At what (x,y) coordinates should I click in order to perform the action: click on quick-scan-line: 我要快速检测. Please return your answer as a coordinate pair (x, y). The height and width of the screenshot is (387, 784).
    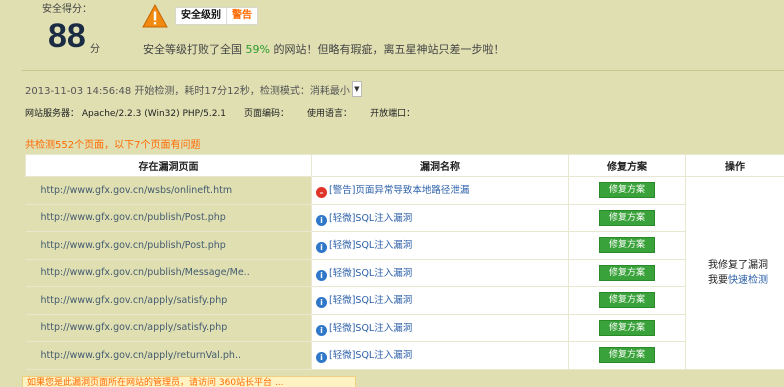
    Looking at the image, I should click on (746, 280).